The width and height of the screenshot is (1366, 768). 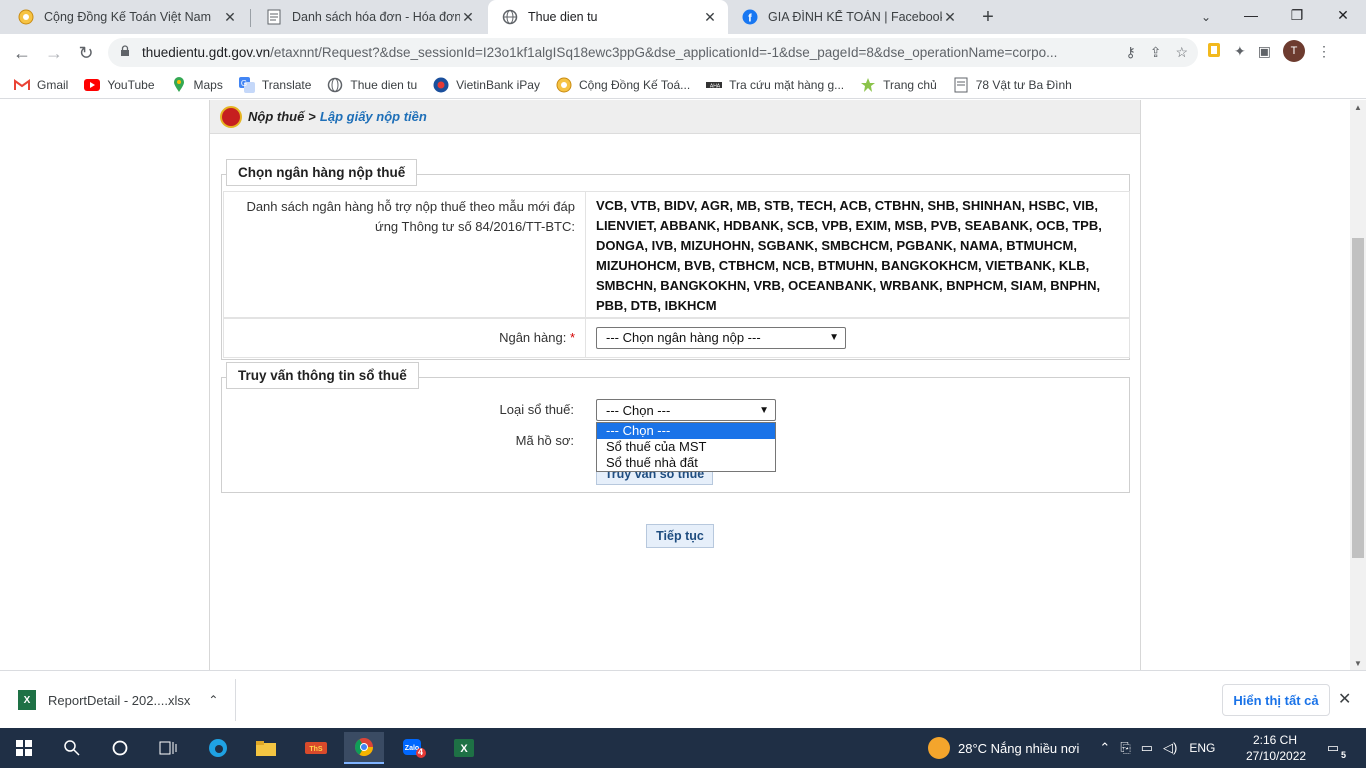 I want to click on search-icon, so click(x=72, y=748).